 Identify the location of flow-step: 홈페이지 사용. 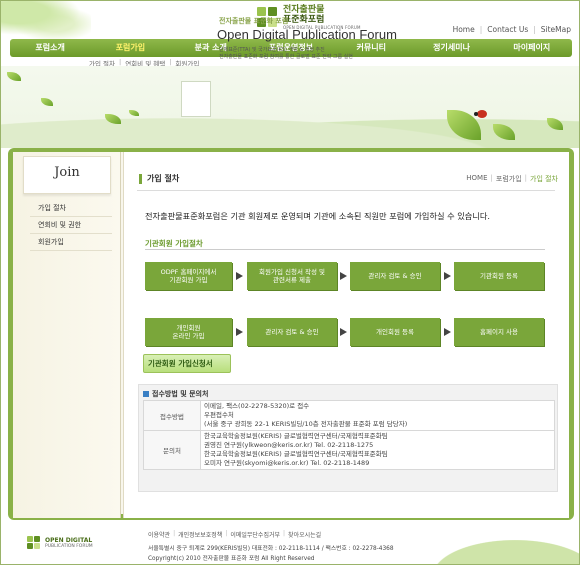
(499, 332).